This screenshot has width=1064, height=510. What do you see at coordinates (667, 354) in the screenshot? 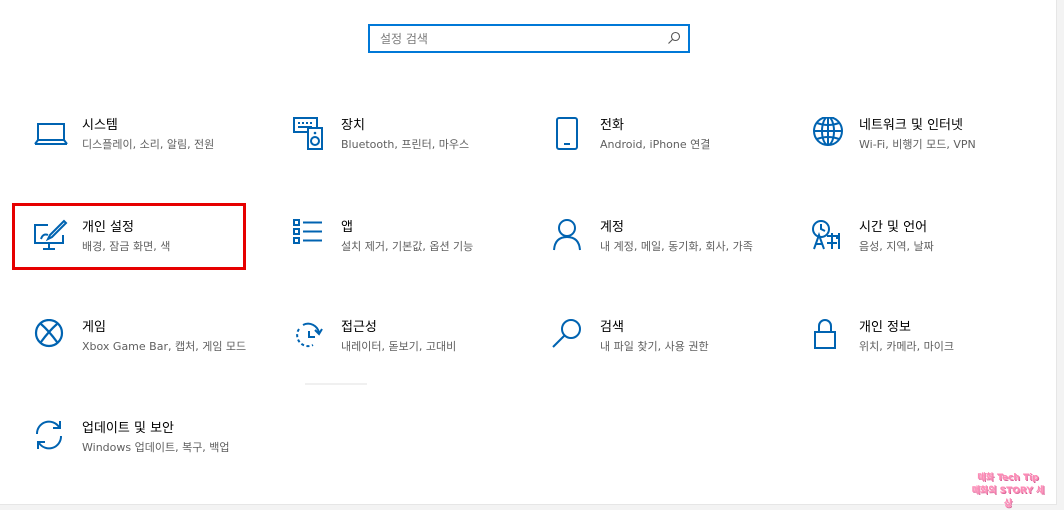
I see `tile-search: 검색 내 파일 찾기, 사용 권한` at bounding box center [667, 354].